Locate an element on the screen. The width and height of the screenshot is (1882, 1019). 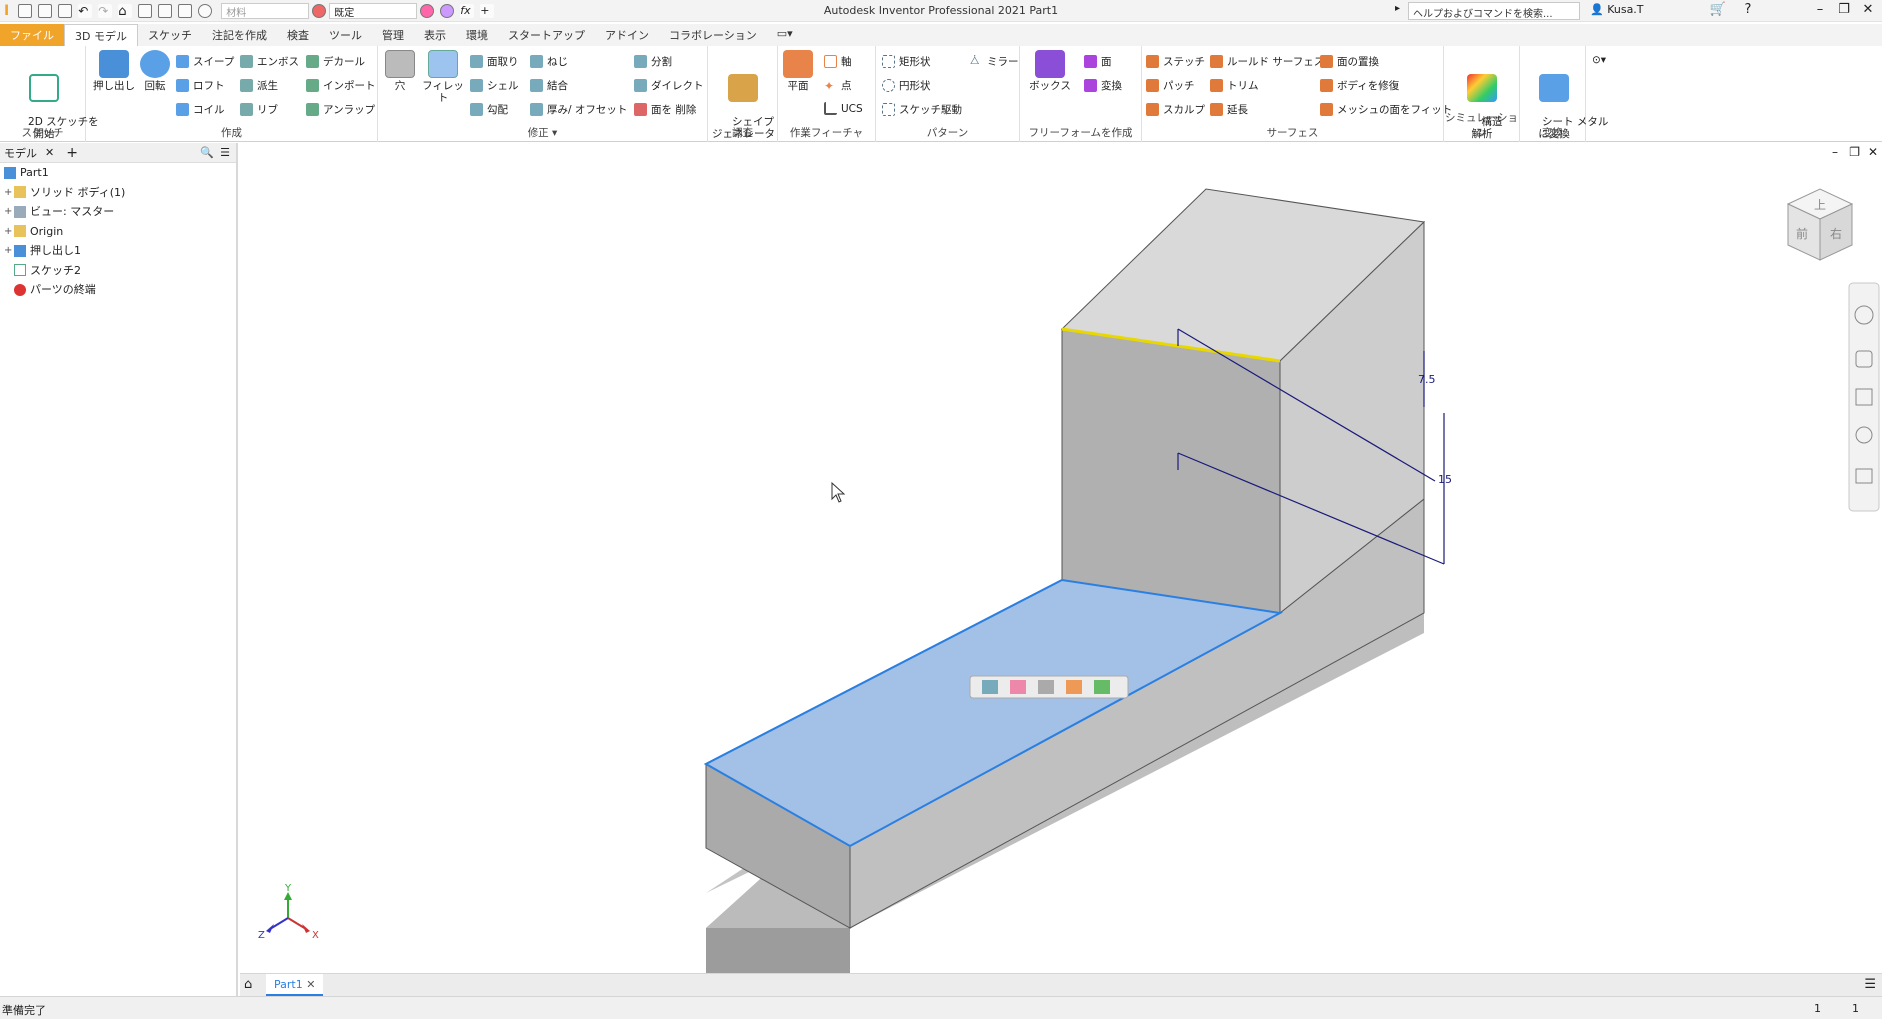
sweep-button: スイープ is located at coordinates (205, 61).